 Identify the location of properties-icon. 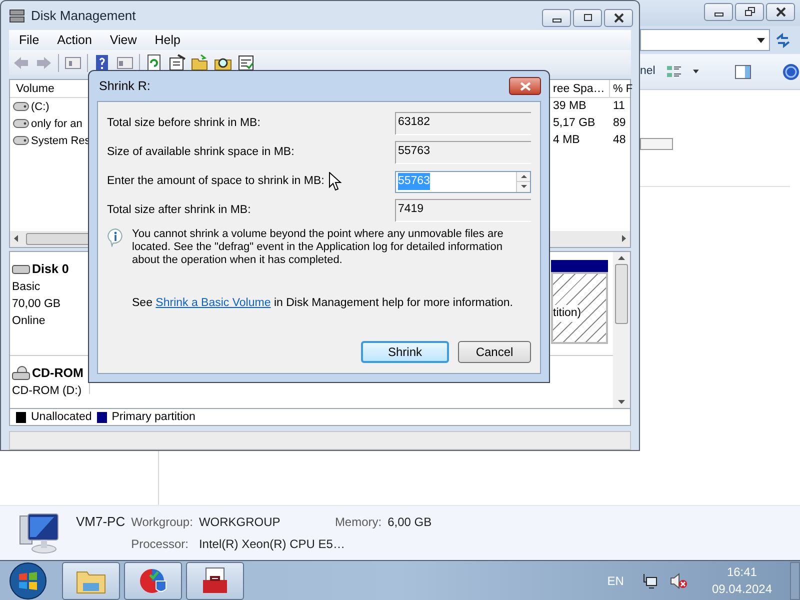
(177, 63).